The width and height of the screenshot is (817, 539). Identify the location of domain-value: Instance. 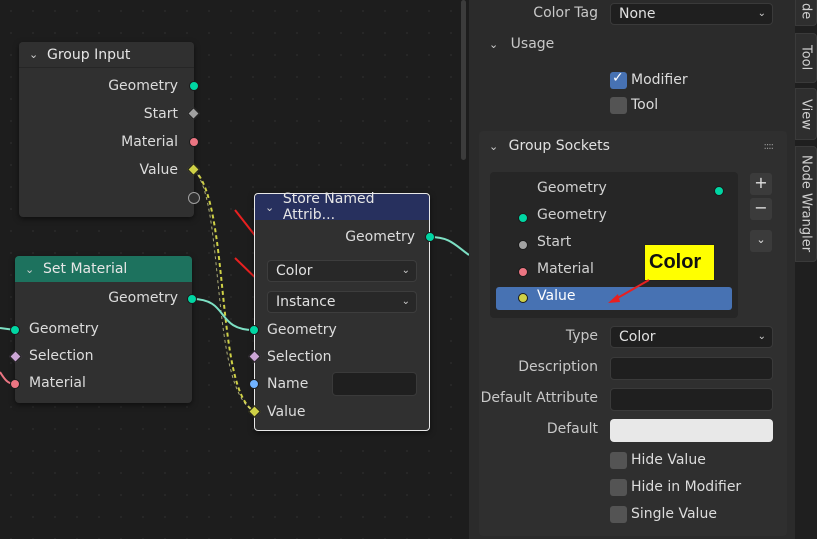
(306, 302).